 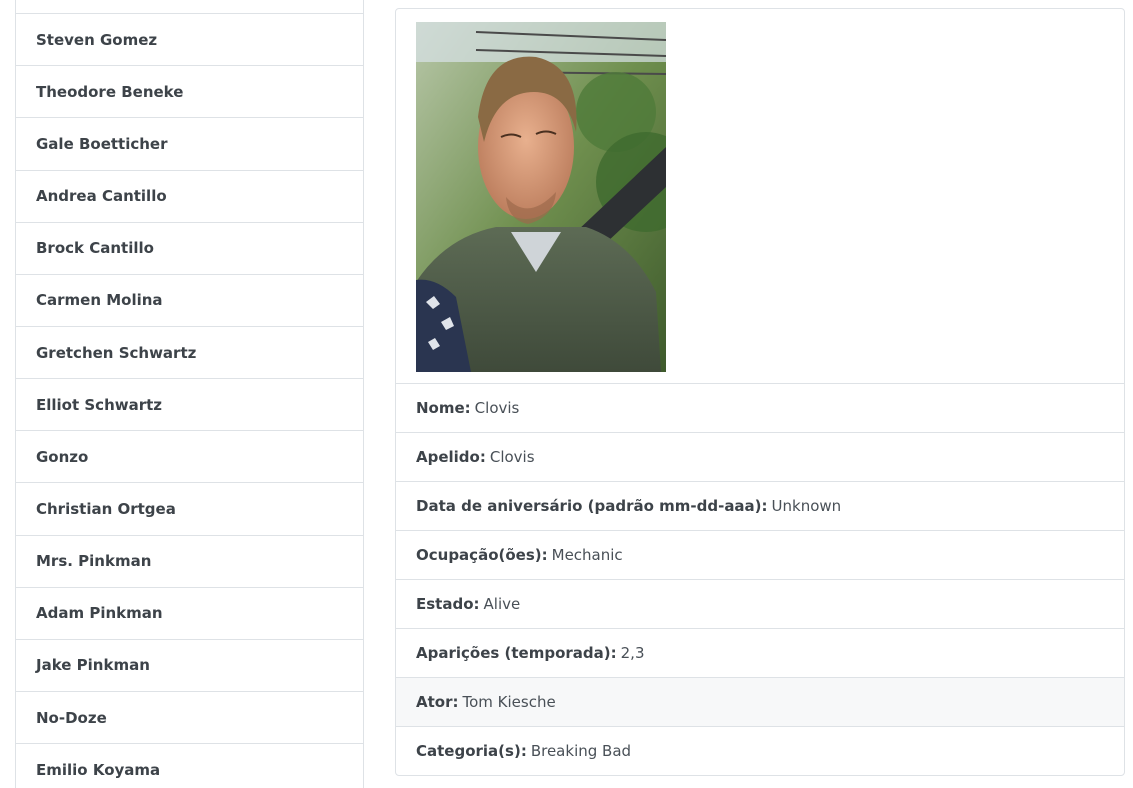 I want to click on field-value: Mechanic, so click(x=587, y=555).